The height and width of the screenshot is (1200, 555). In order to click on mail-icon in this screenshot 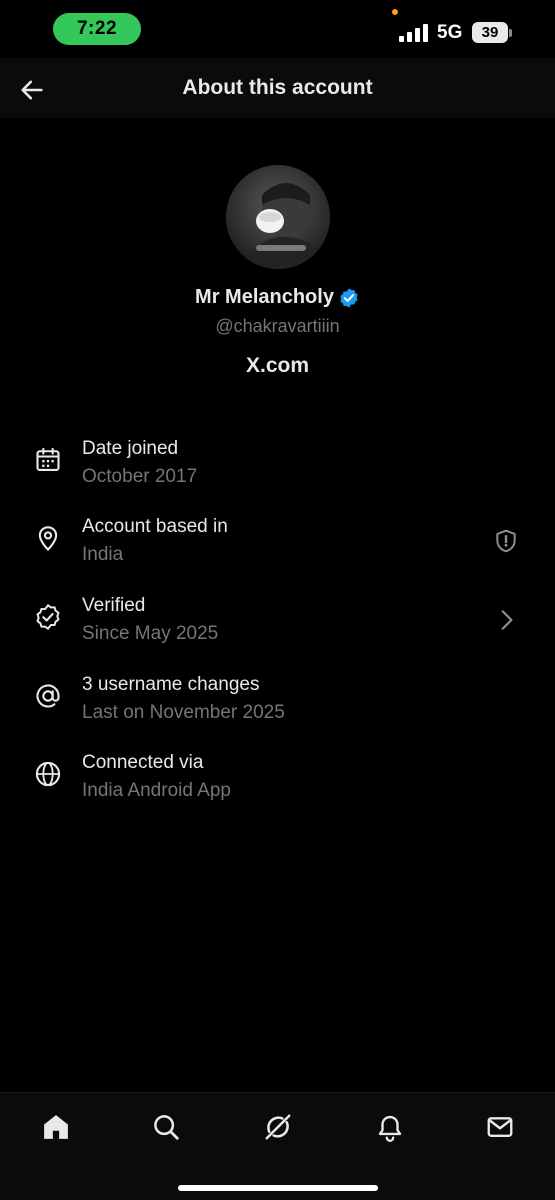, I will do `click(500, 1127)`.